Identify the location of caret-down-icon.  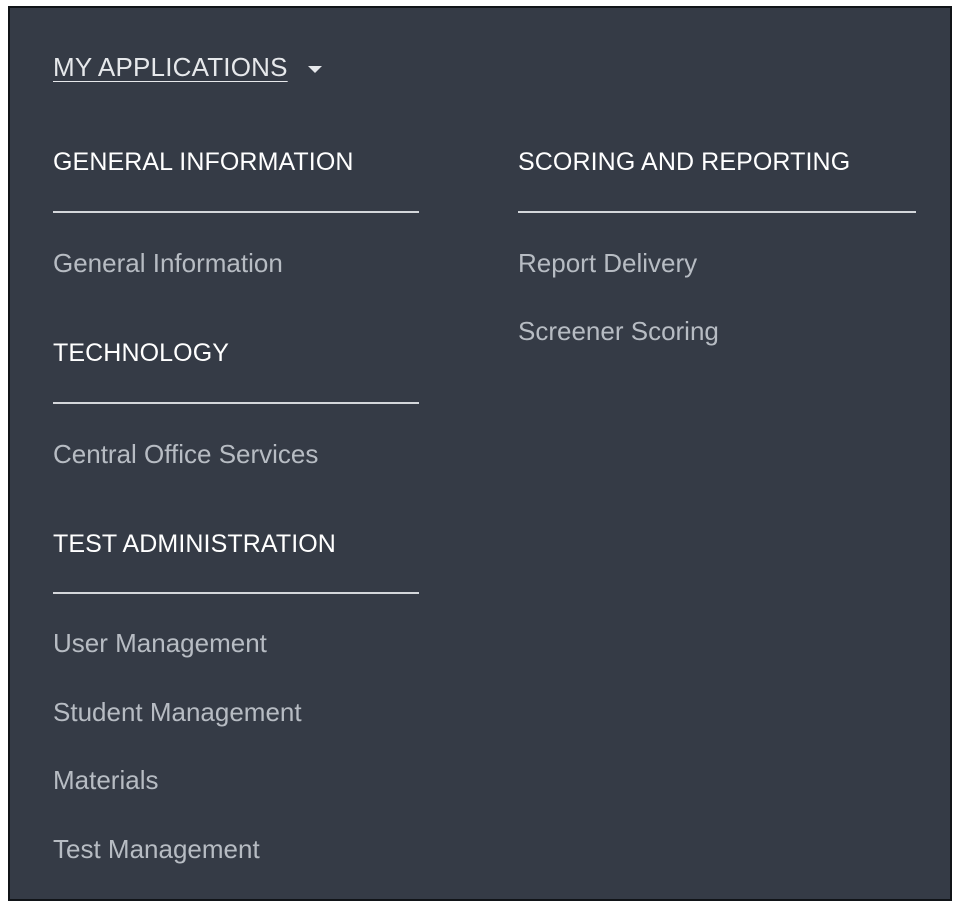
(314, 69).